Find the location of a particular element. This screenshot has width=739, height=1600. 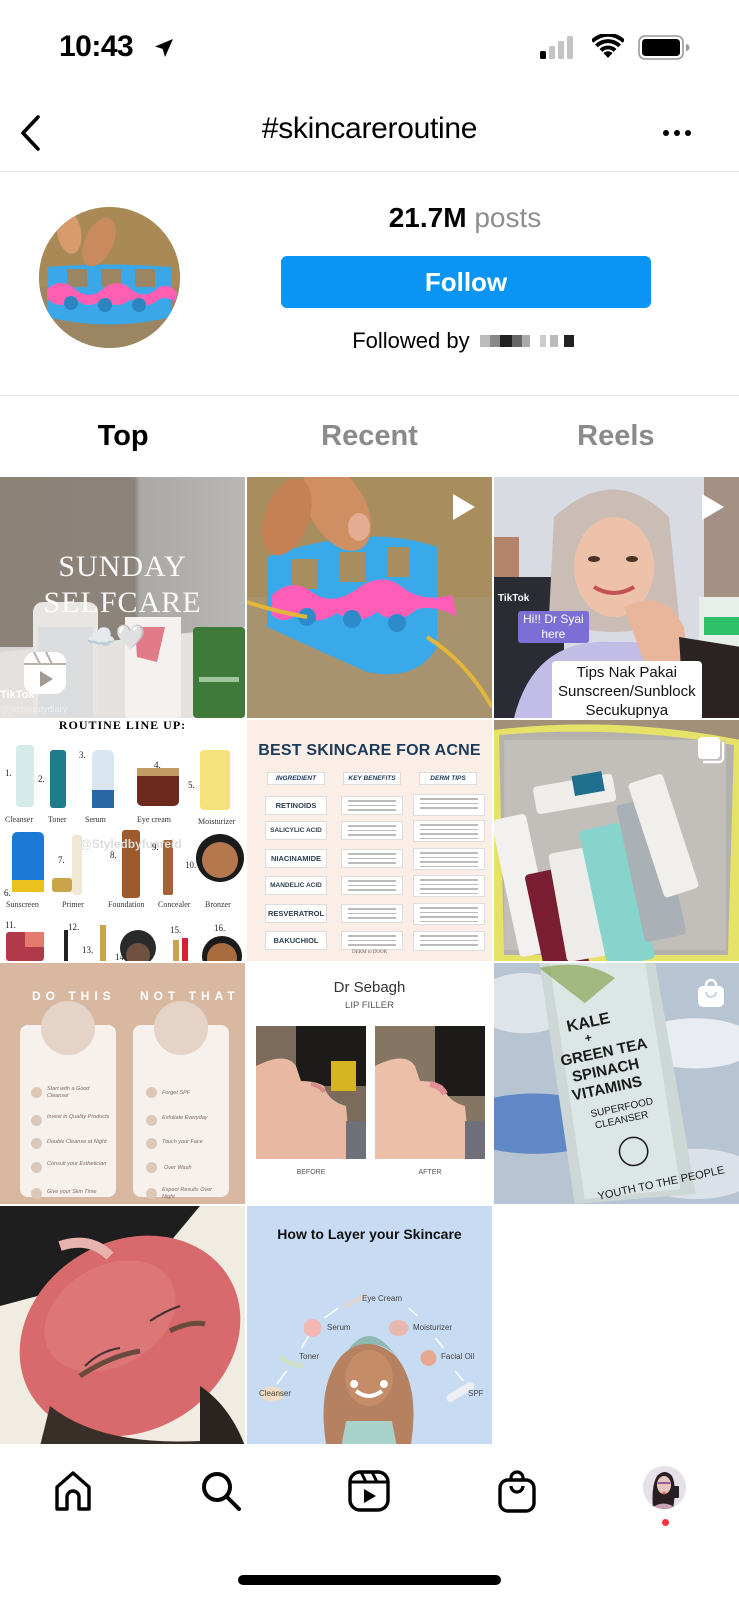

decorative-circle is located at coordinates (68, 1028).